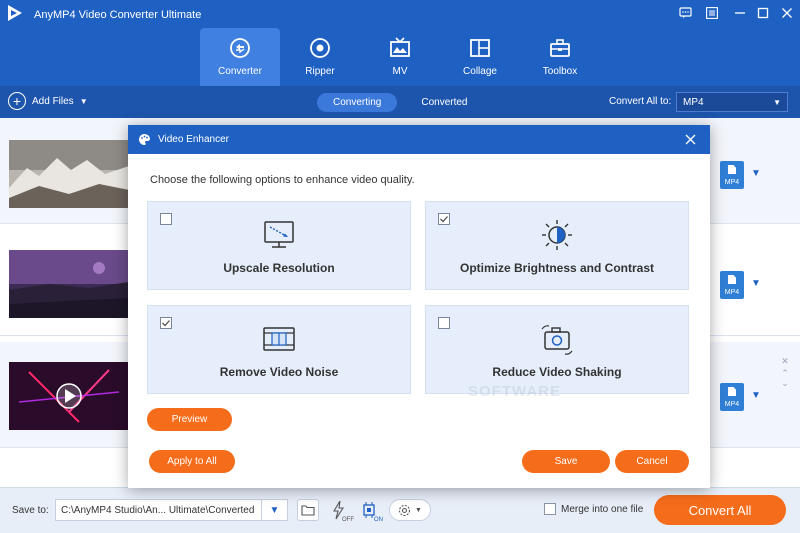  I want to click on status-tabs: Converting Converted, so click(400, 102).